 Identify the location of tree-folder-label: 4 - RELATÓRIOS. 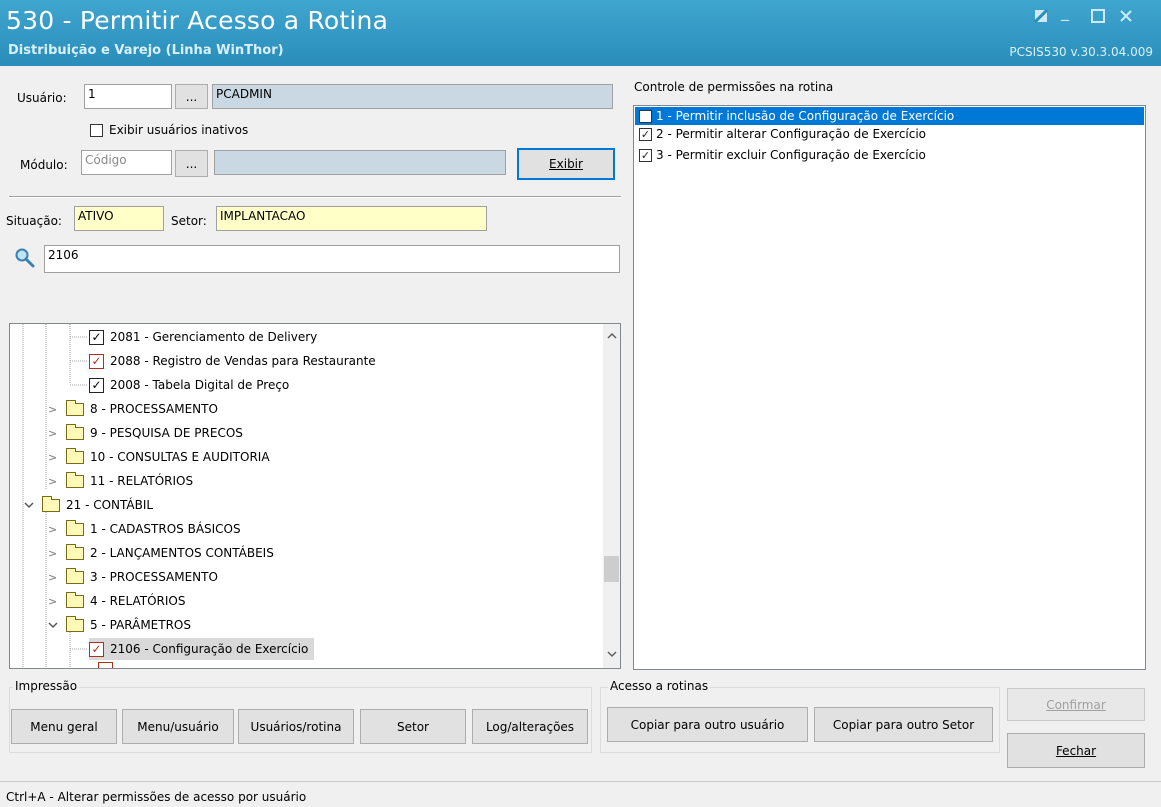
(138, 601).